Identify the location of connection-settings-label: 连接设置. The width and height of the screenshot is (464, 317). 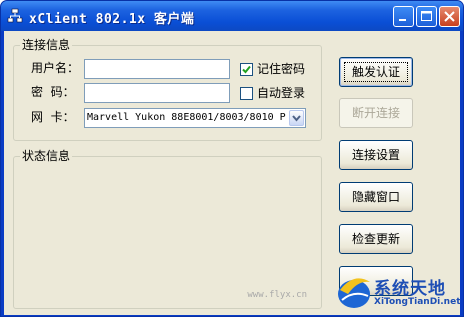
(375, 155).